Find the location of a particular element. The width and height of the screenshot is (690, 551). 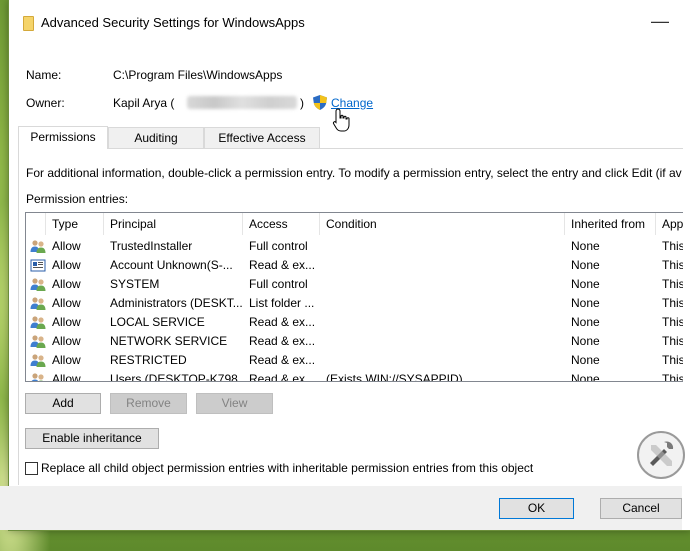

cell-principal: SYSTEM is located at coordinates (135, 284).